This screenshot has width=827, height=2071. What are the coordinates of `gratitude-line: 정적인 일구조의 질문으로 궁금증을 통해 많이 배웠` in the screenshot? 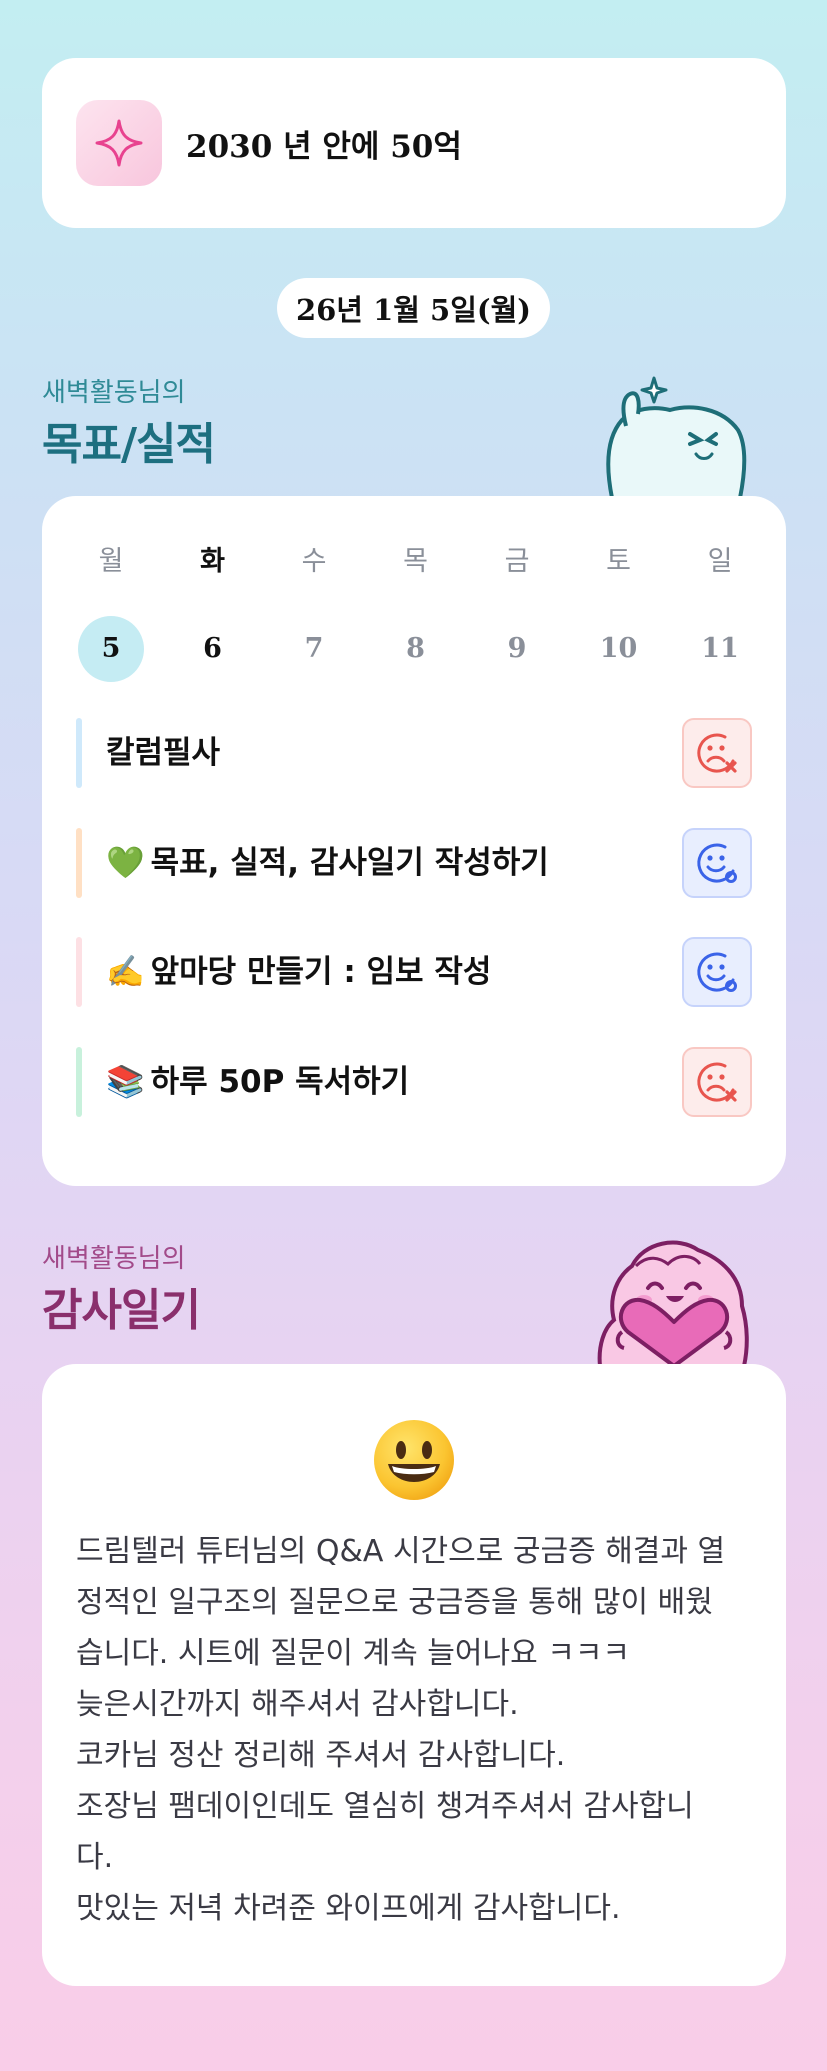 It's located at (394, 1602).